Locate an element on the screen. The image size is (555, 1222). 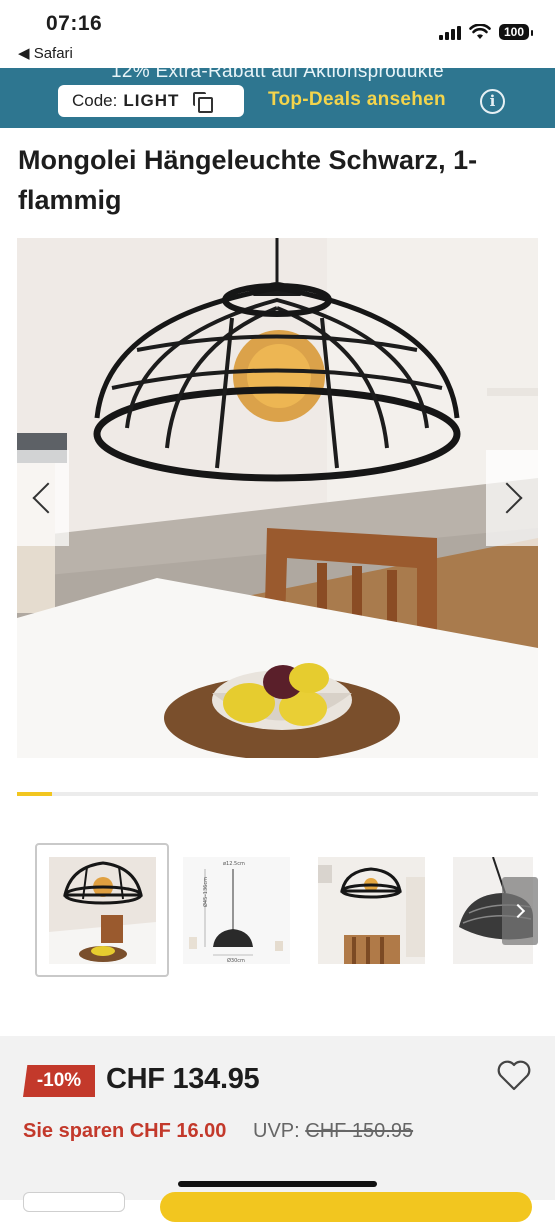
thumb-dim-height: Ø45–136cm is located at coordinates (205, 892).